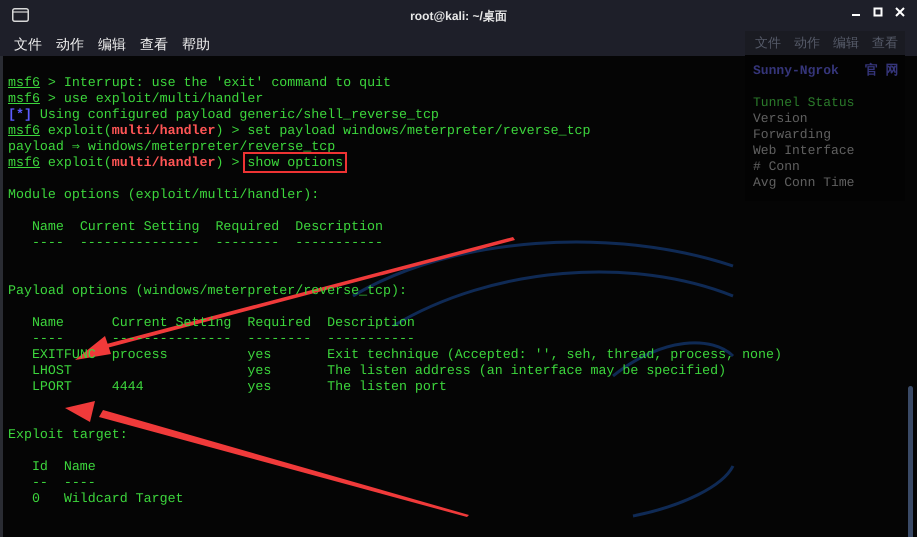  I want to click on status-label: Web Interface, so click(803, 150).